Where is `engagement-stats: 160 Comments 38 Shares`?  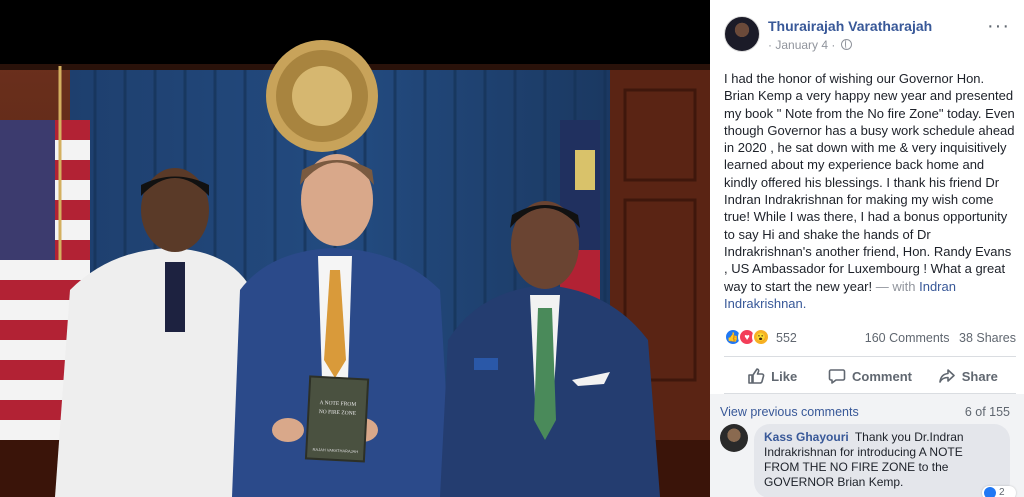 engagement-stats: 160 Comments 38 Shares is located at coordinates (937, 338).